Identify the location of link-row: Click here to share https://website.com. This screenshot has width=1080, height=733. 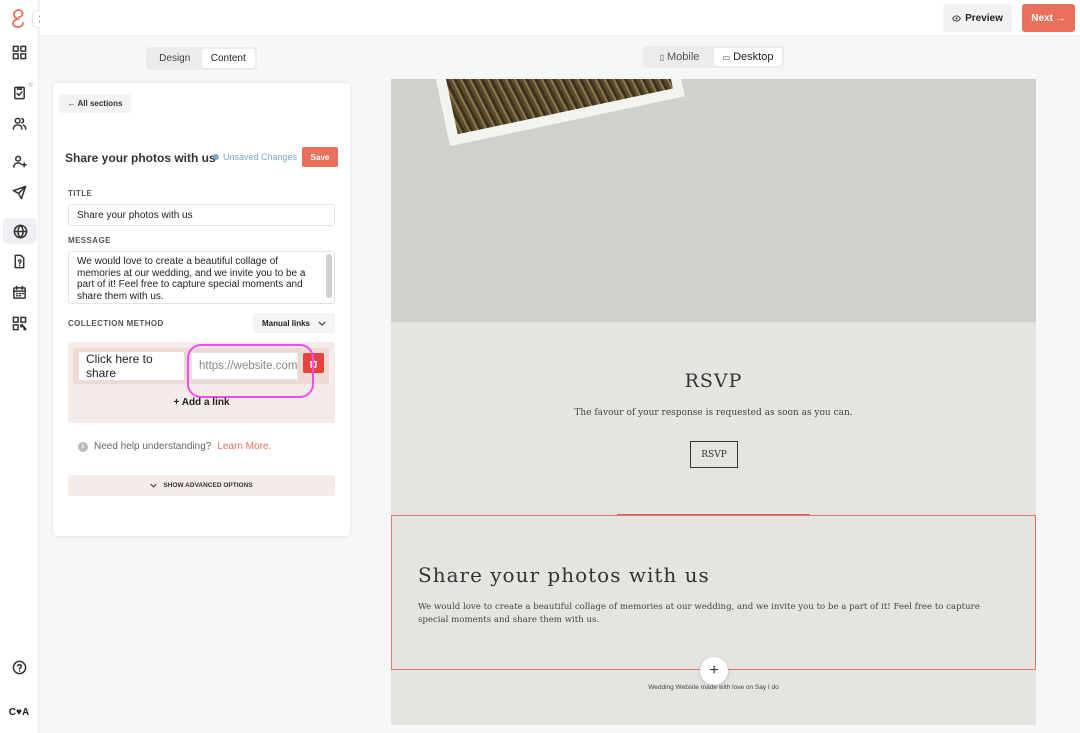
(201, 371).